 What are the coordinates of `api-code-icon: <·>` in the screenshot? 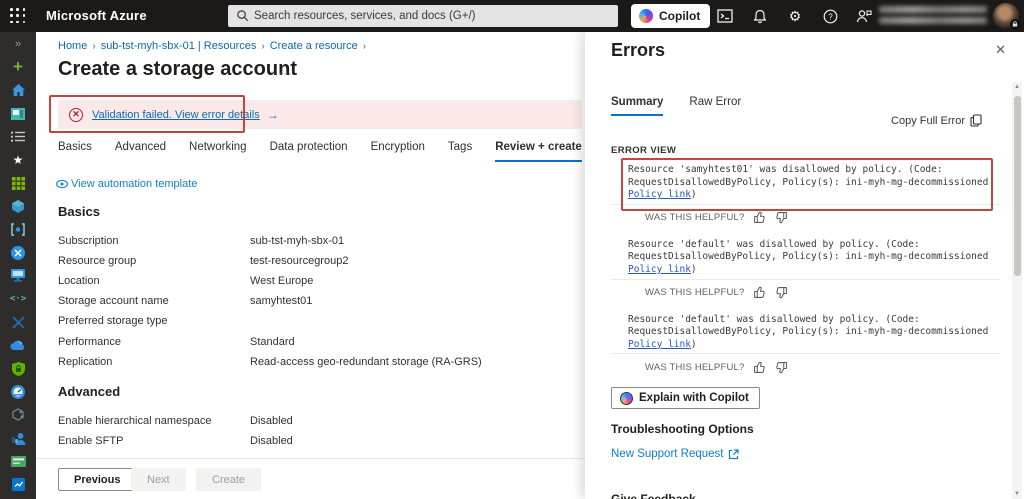 It's located at (18, 299).